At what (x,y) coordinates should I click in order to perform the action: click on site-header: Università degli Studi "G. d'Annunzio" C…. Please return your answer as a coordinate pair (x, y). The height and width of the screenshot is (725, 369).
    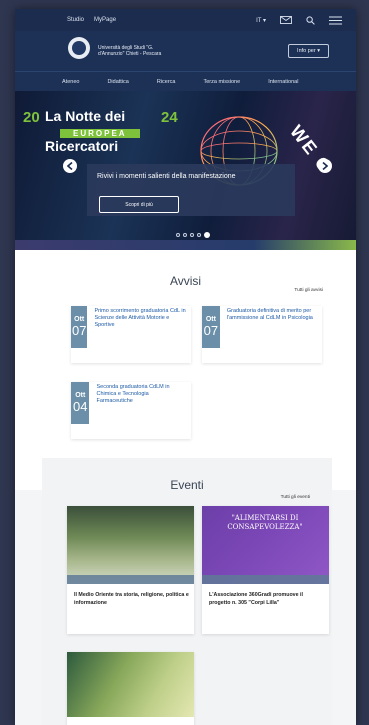
    Looking at the image, I should click on (185, 51).